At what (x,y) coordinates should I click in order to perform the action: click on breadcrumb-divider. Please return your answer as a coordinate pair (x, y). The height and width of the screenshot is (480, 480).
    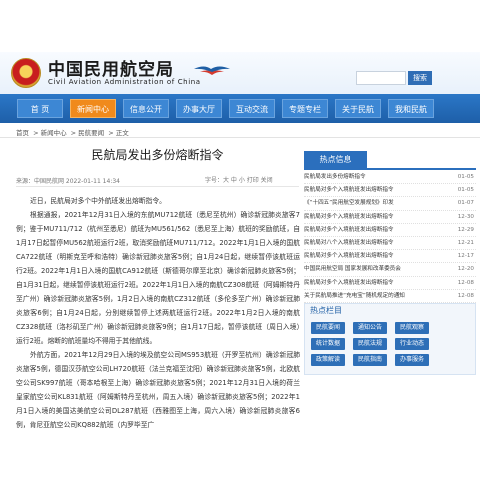
    Looking at the image, I should click on (240, 137).